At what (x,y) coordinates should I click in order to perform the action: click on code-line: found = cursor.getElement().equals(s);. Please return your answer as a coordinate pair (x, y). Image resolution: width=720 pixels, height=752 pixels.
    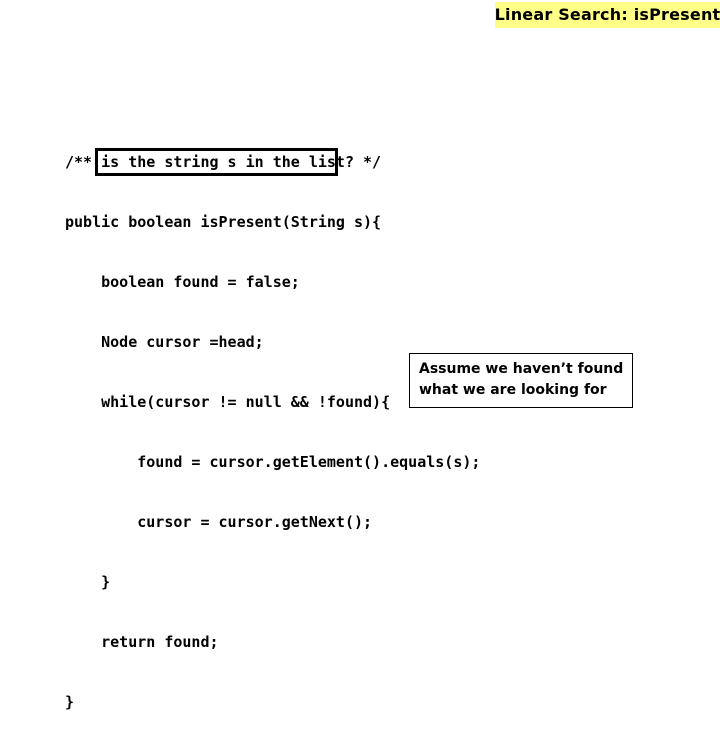
    Looking at the image, I should click on (273, 462).